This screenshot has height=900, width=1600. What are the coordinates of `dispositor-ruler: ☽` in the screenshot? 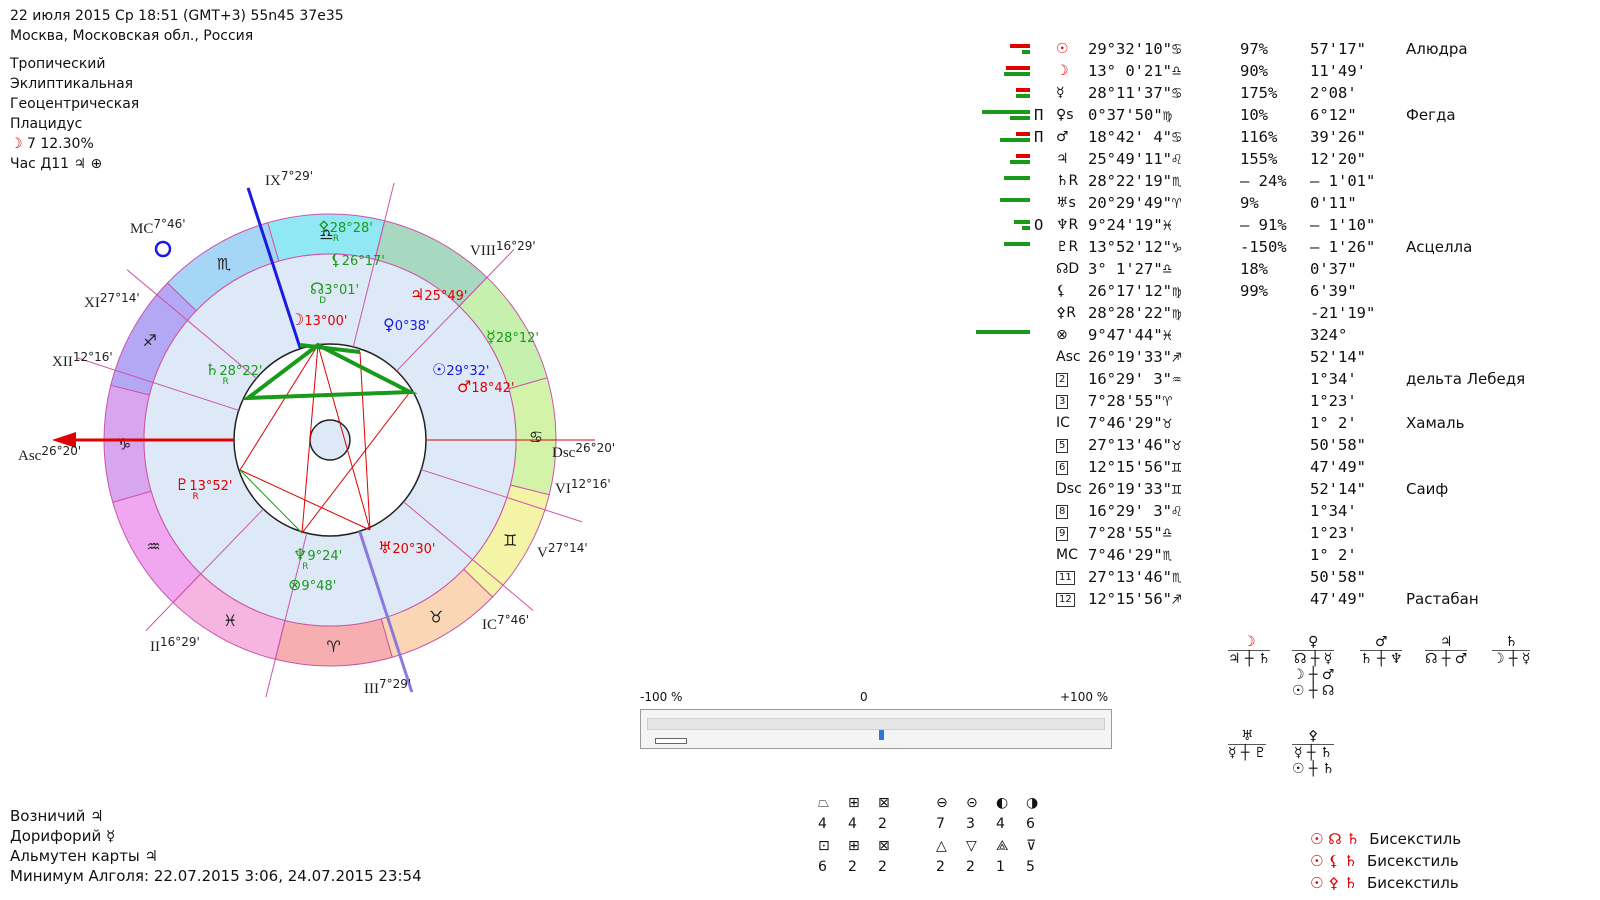 It's located at (1249, 642).